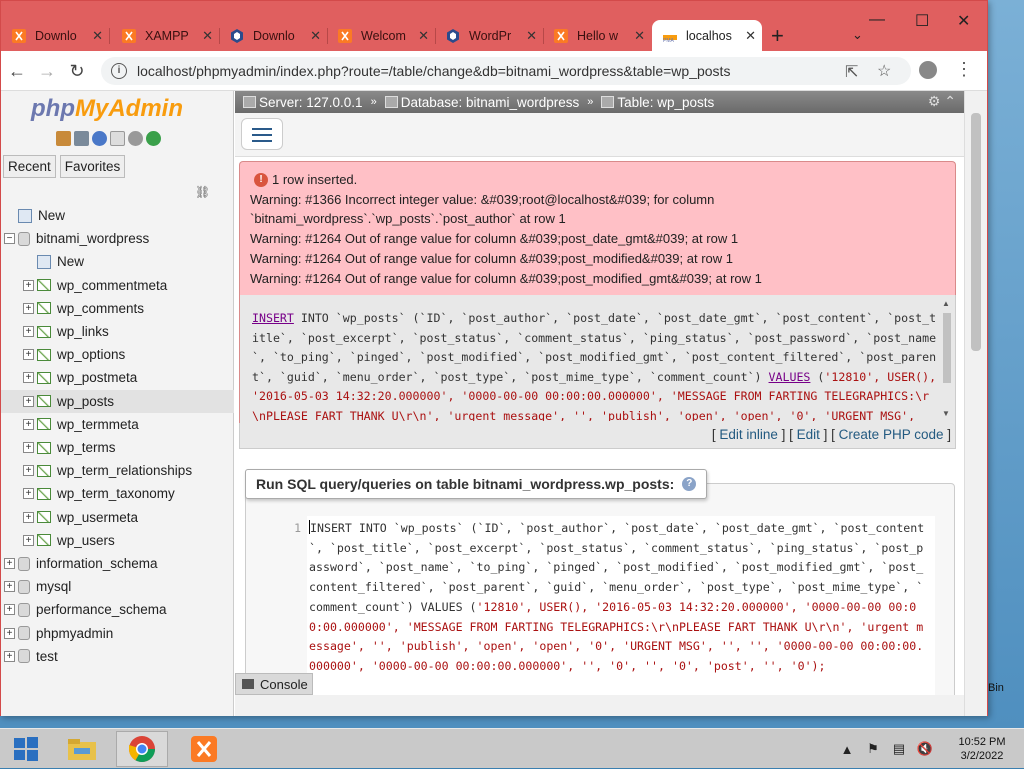  What do you see at coordinates (81, 138) in the screenshot?
I see `exit-icon` at bounding box center [81, 138].